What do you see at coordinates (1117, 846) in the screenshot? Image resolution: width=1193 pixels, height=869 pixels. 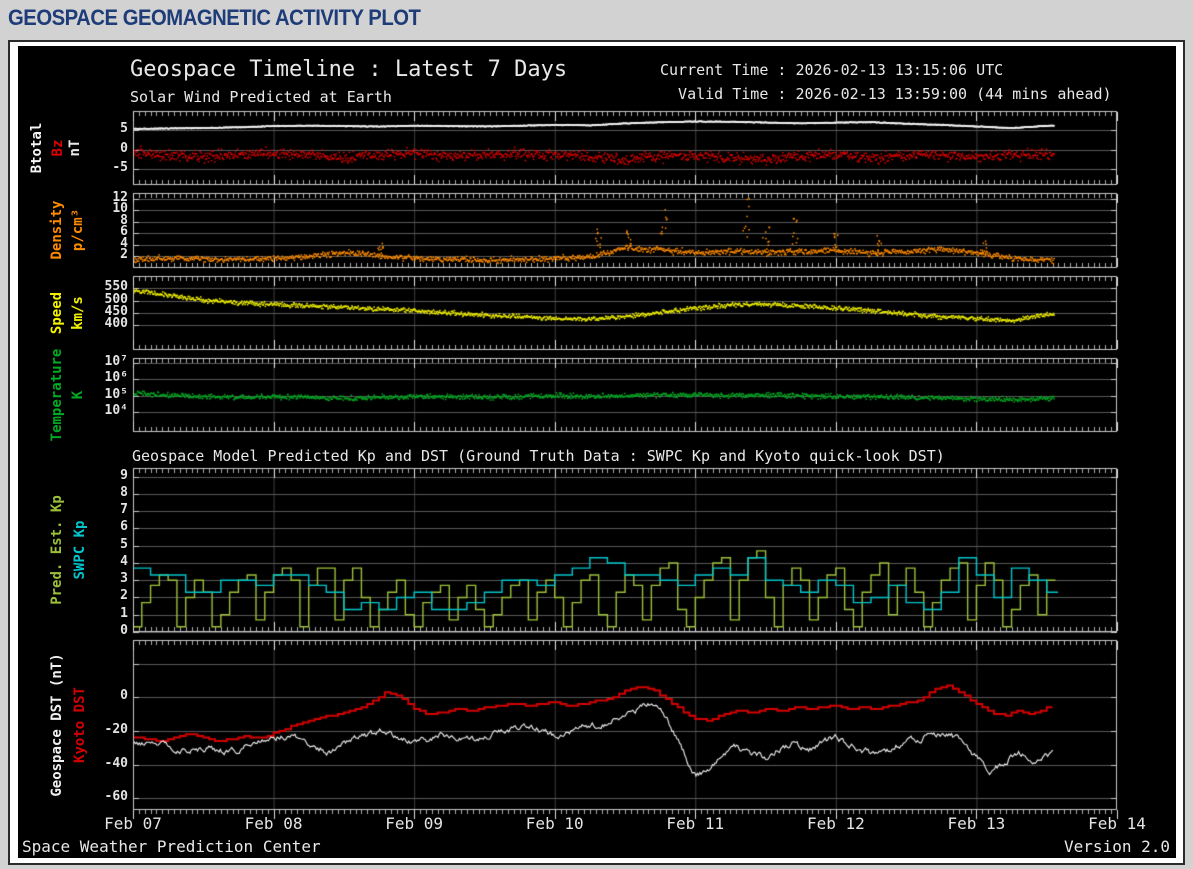 I see `footer-version: Version 2.0` at bounding box center [1117, 846].